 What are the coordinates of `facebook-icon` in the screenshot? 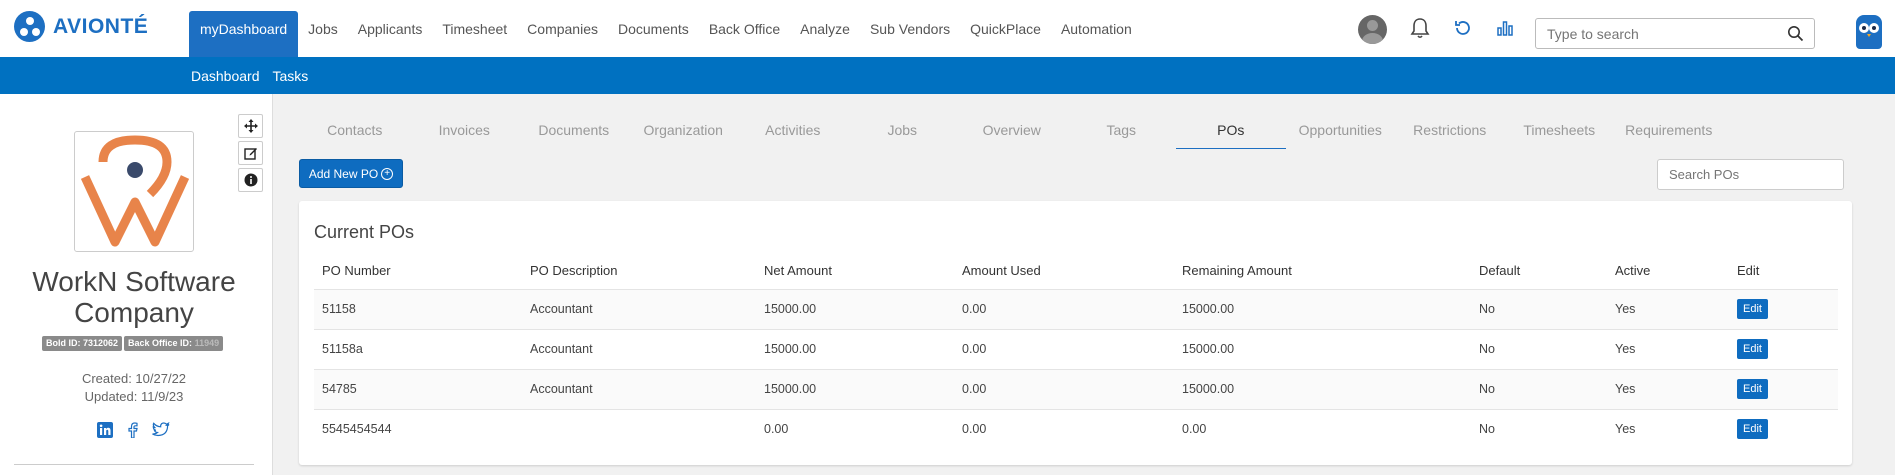 It's located at (133, 430).